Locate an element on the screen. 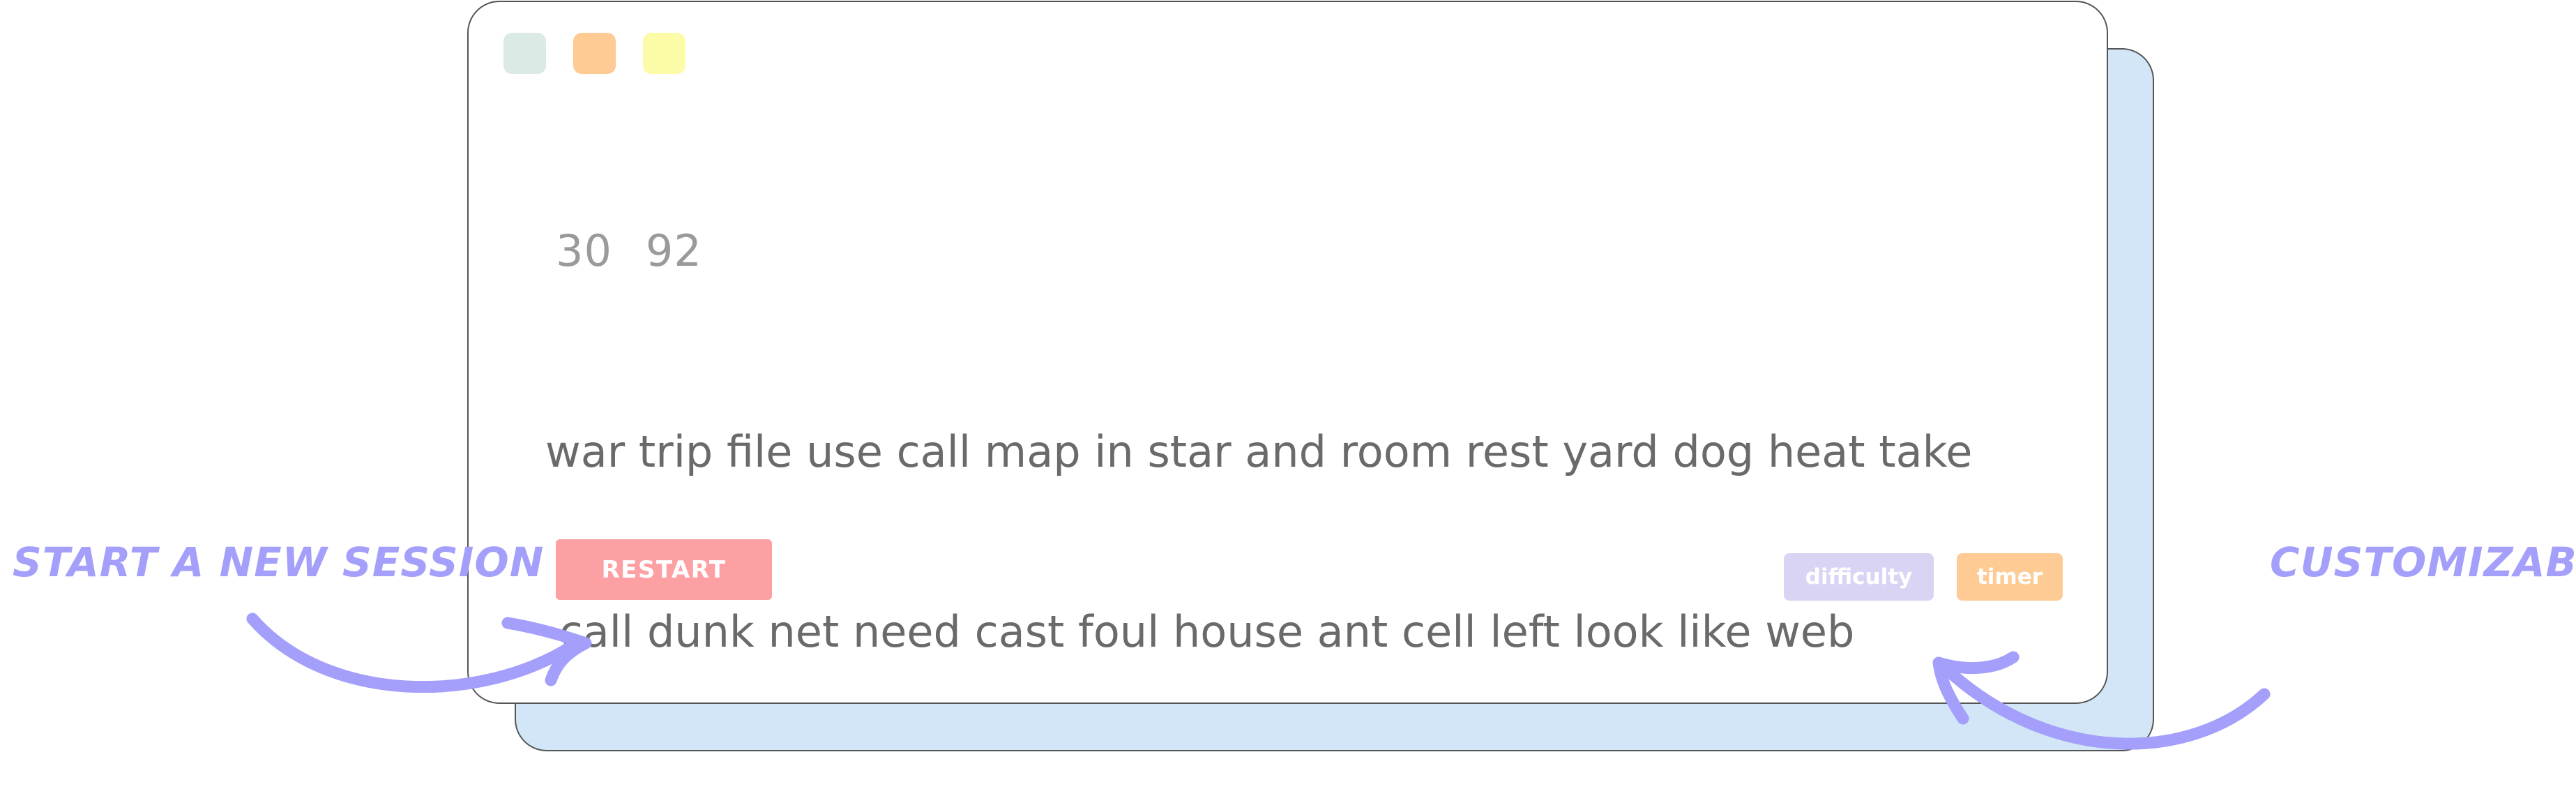 This screenshot has height=789, width=2576. start-session-annotation: START A NEW SESSION is located at coordinates (279, 562).